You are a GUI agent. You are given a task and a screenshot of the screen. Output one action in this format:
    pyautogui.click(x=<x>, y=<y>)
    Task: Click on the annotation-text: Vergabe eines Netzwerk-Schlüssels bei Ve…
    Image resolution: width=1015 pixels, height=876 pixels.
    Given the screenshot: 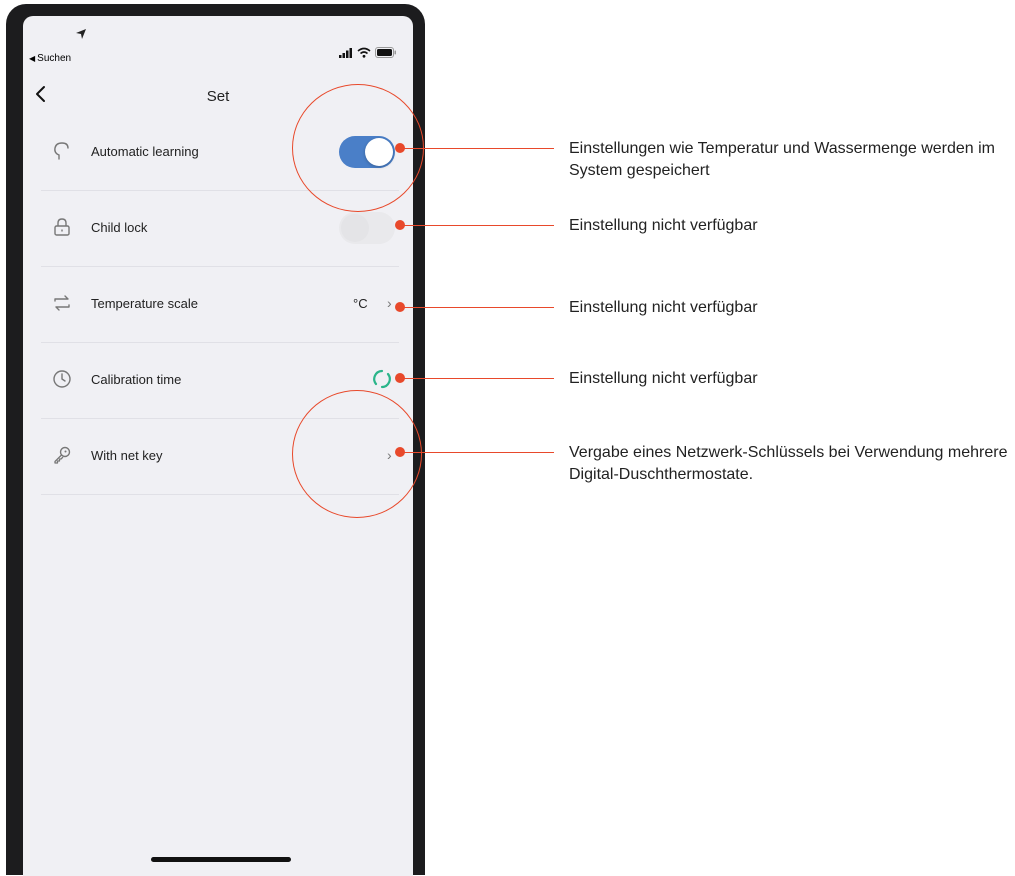 What is the action you would take?
    pyautogui.click(x=788, y=463)
    